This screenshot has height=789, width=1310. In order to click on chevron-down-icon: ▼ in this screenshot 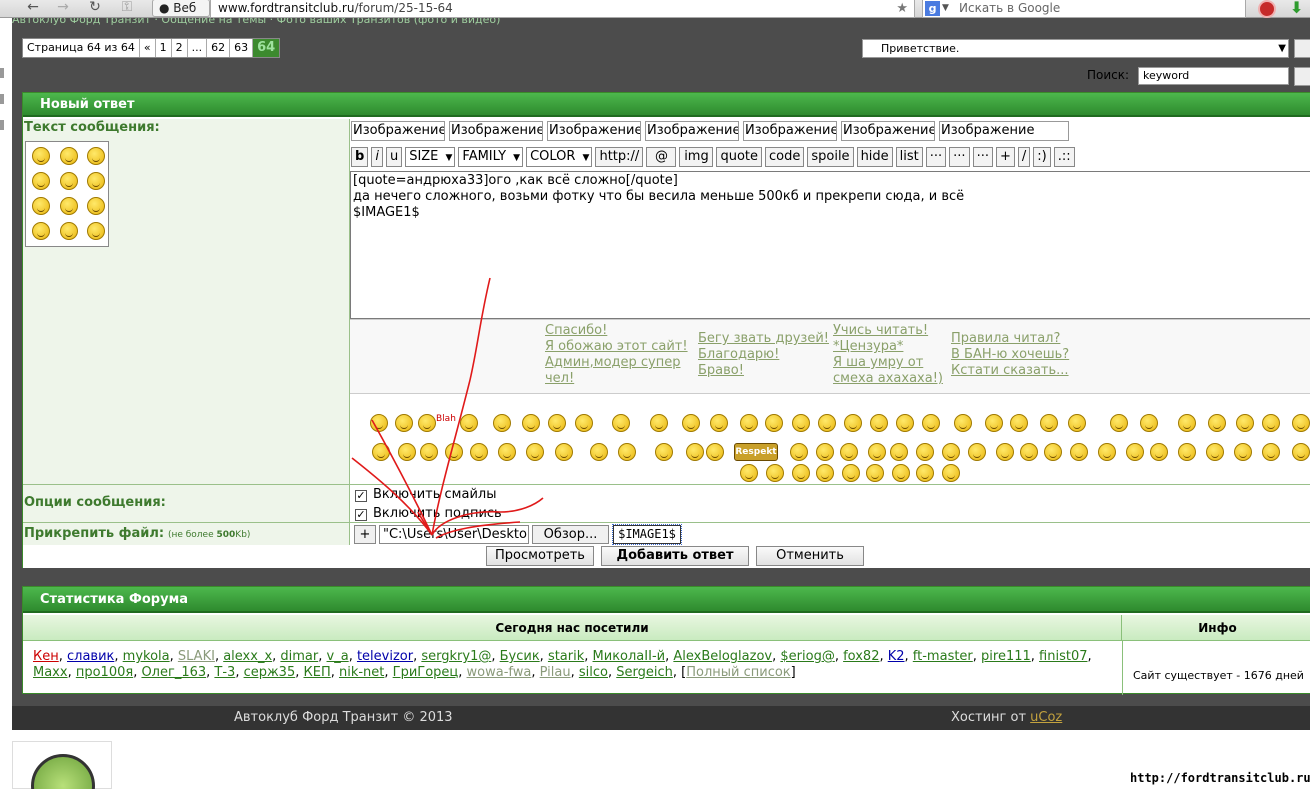, I will do `click(945, 8)`.